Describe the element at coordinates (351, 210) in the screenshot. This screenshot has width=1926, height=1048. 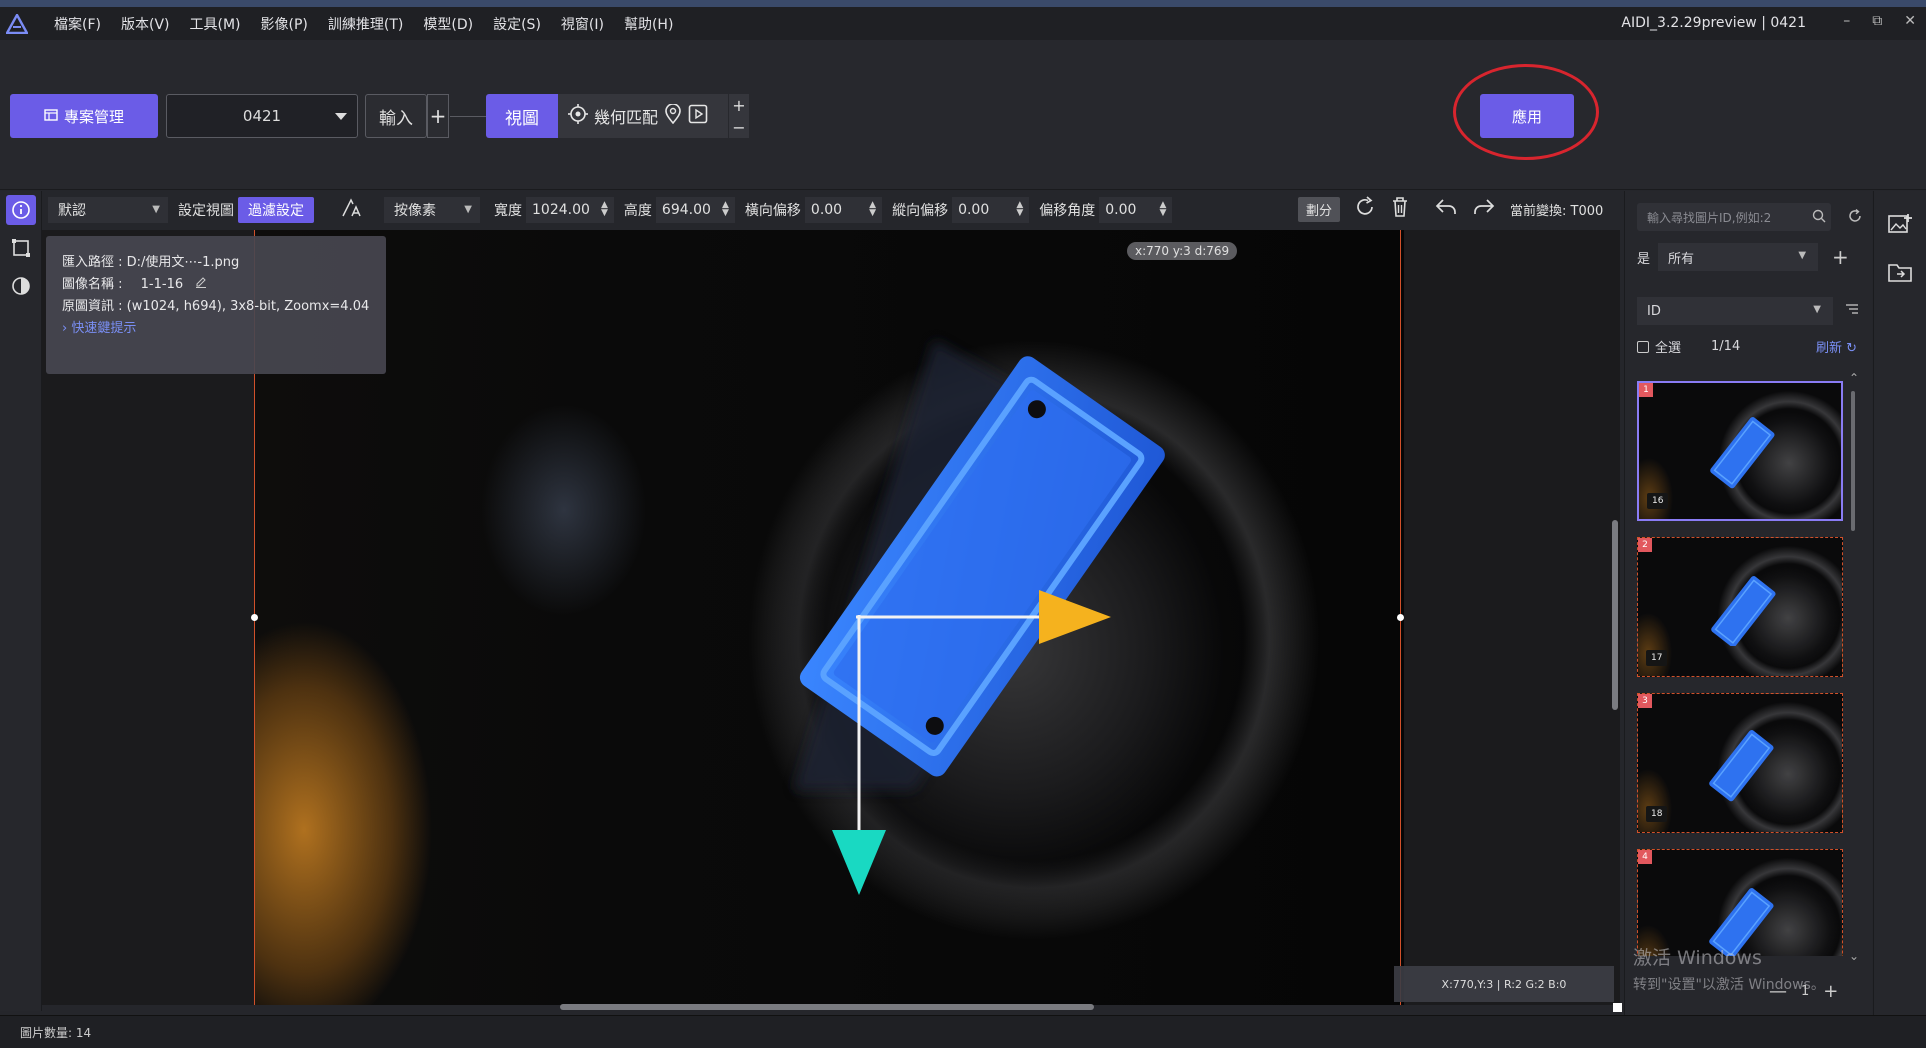
I see `annotation-font-icon` at that location.